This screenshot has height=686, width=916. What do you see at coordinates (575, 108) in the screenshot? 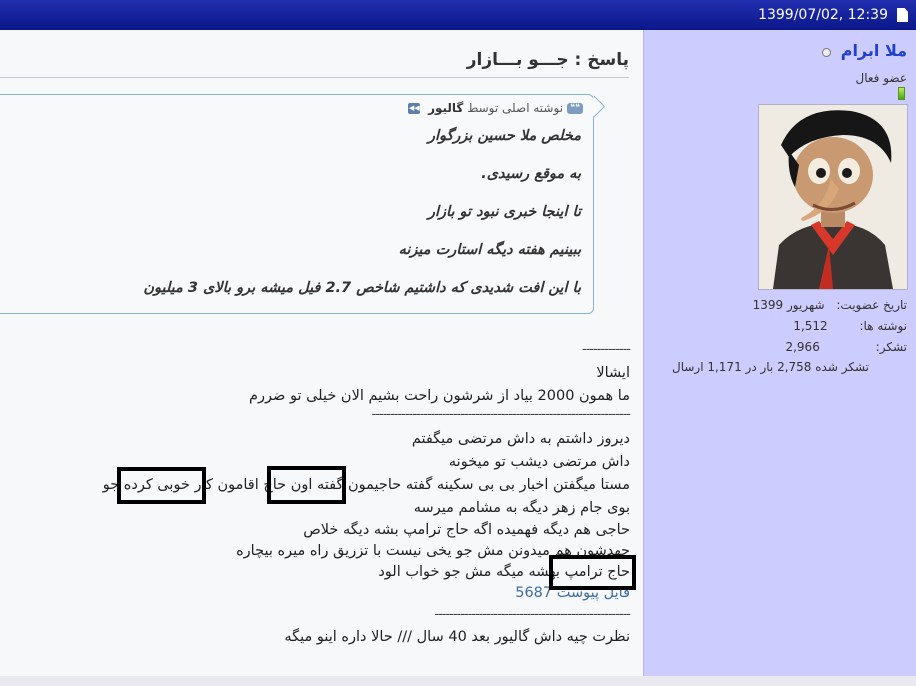
I see `quote-icon: ❝❝` at bounding box center [575, 108].